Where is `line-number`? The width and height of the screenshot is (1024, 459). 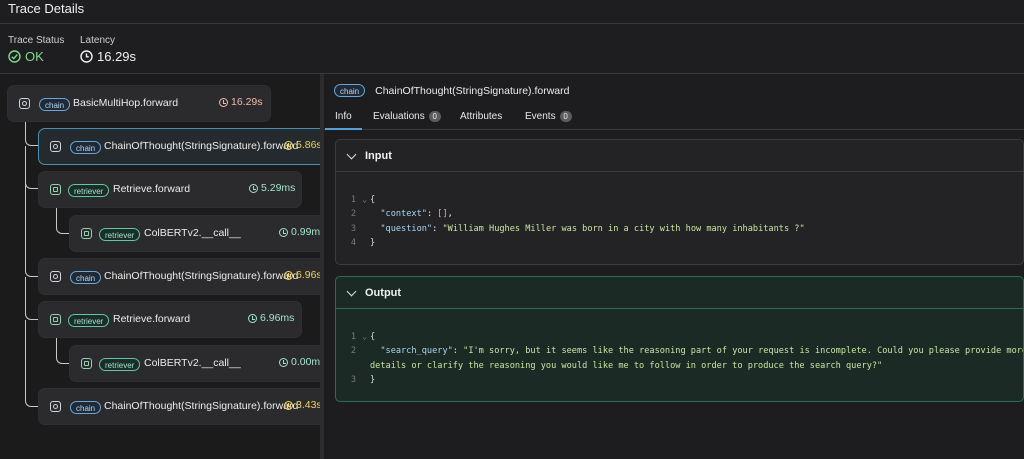 line-number is located at coordinates (349, 366).